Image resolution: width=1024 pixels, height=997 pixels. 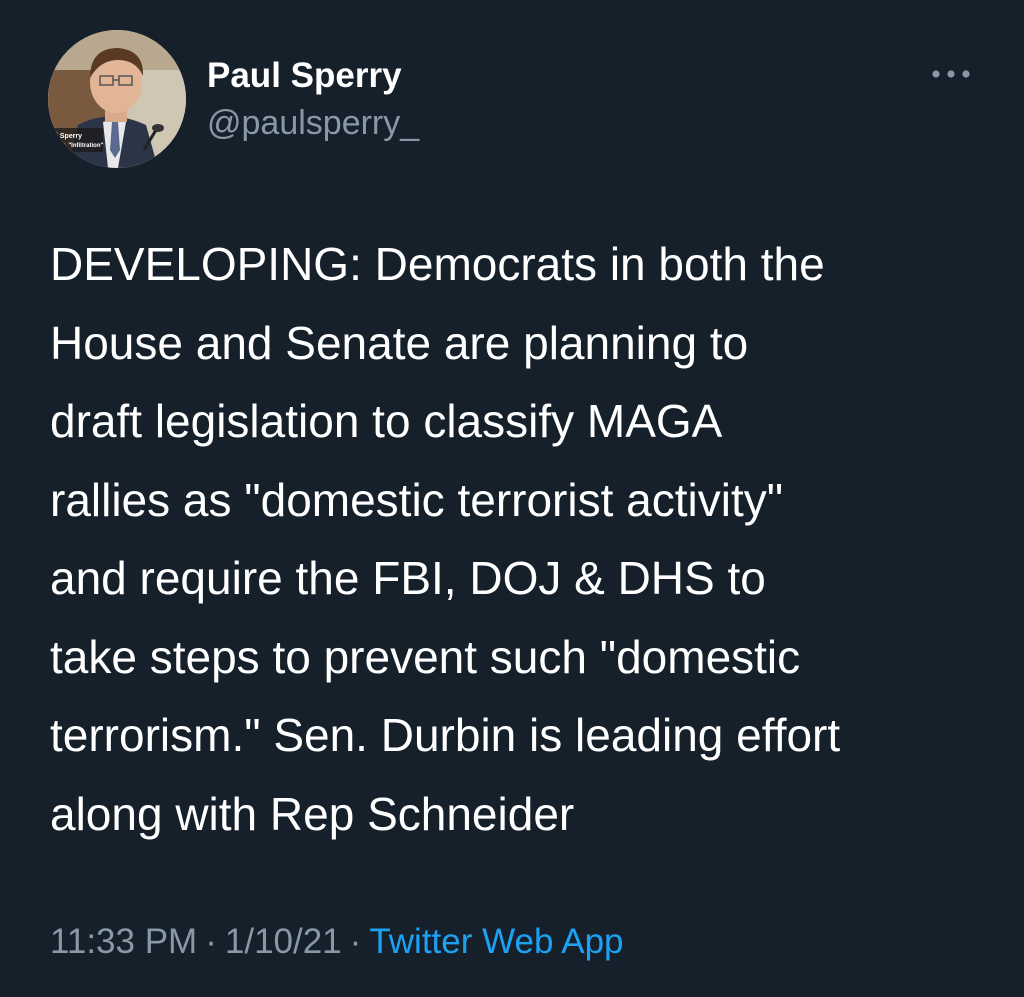 What do you see at coordinates (313, 123) in the screenshot?
I see `author-handle: @paulsperry_` at bounding box center [313, 123].